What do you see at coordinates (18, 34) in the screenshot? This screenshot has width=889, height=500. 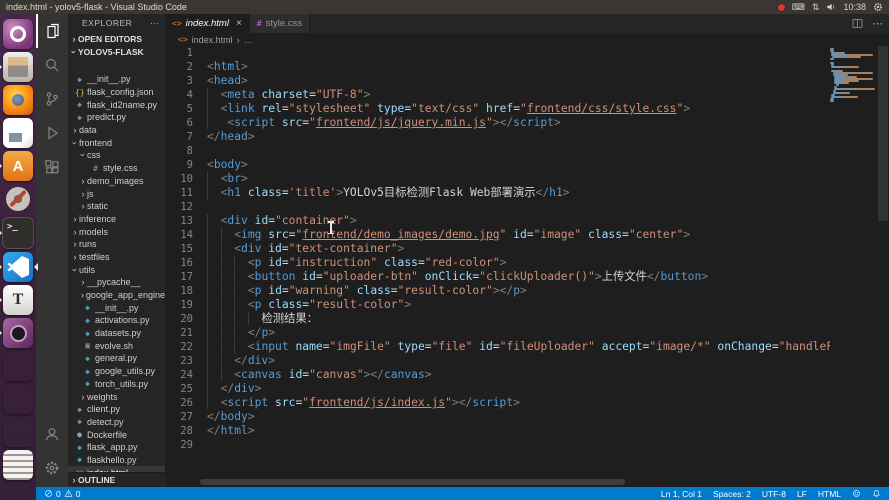 I see `launcher-ubuntu-dash-icon` at bounding box center [18, 34].